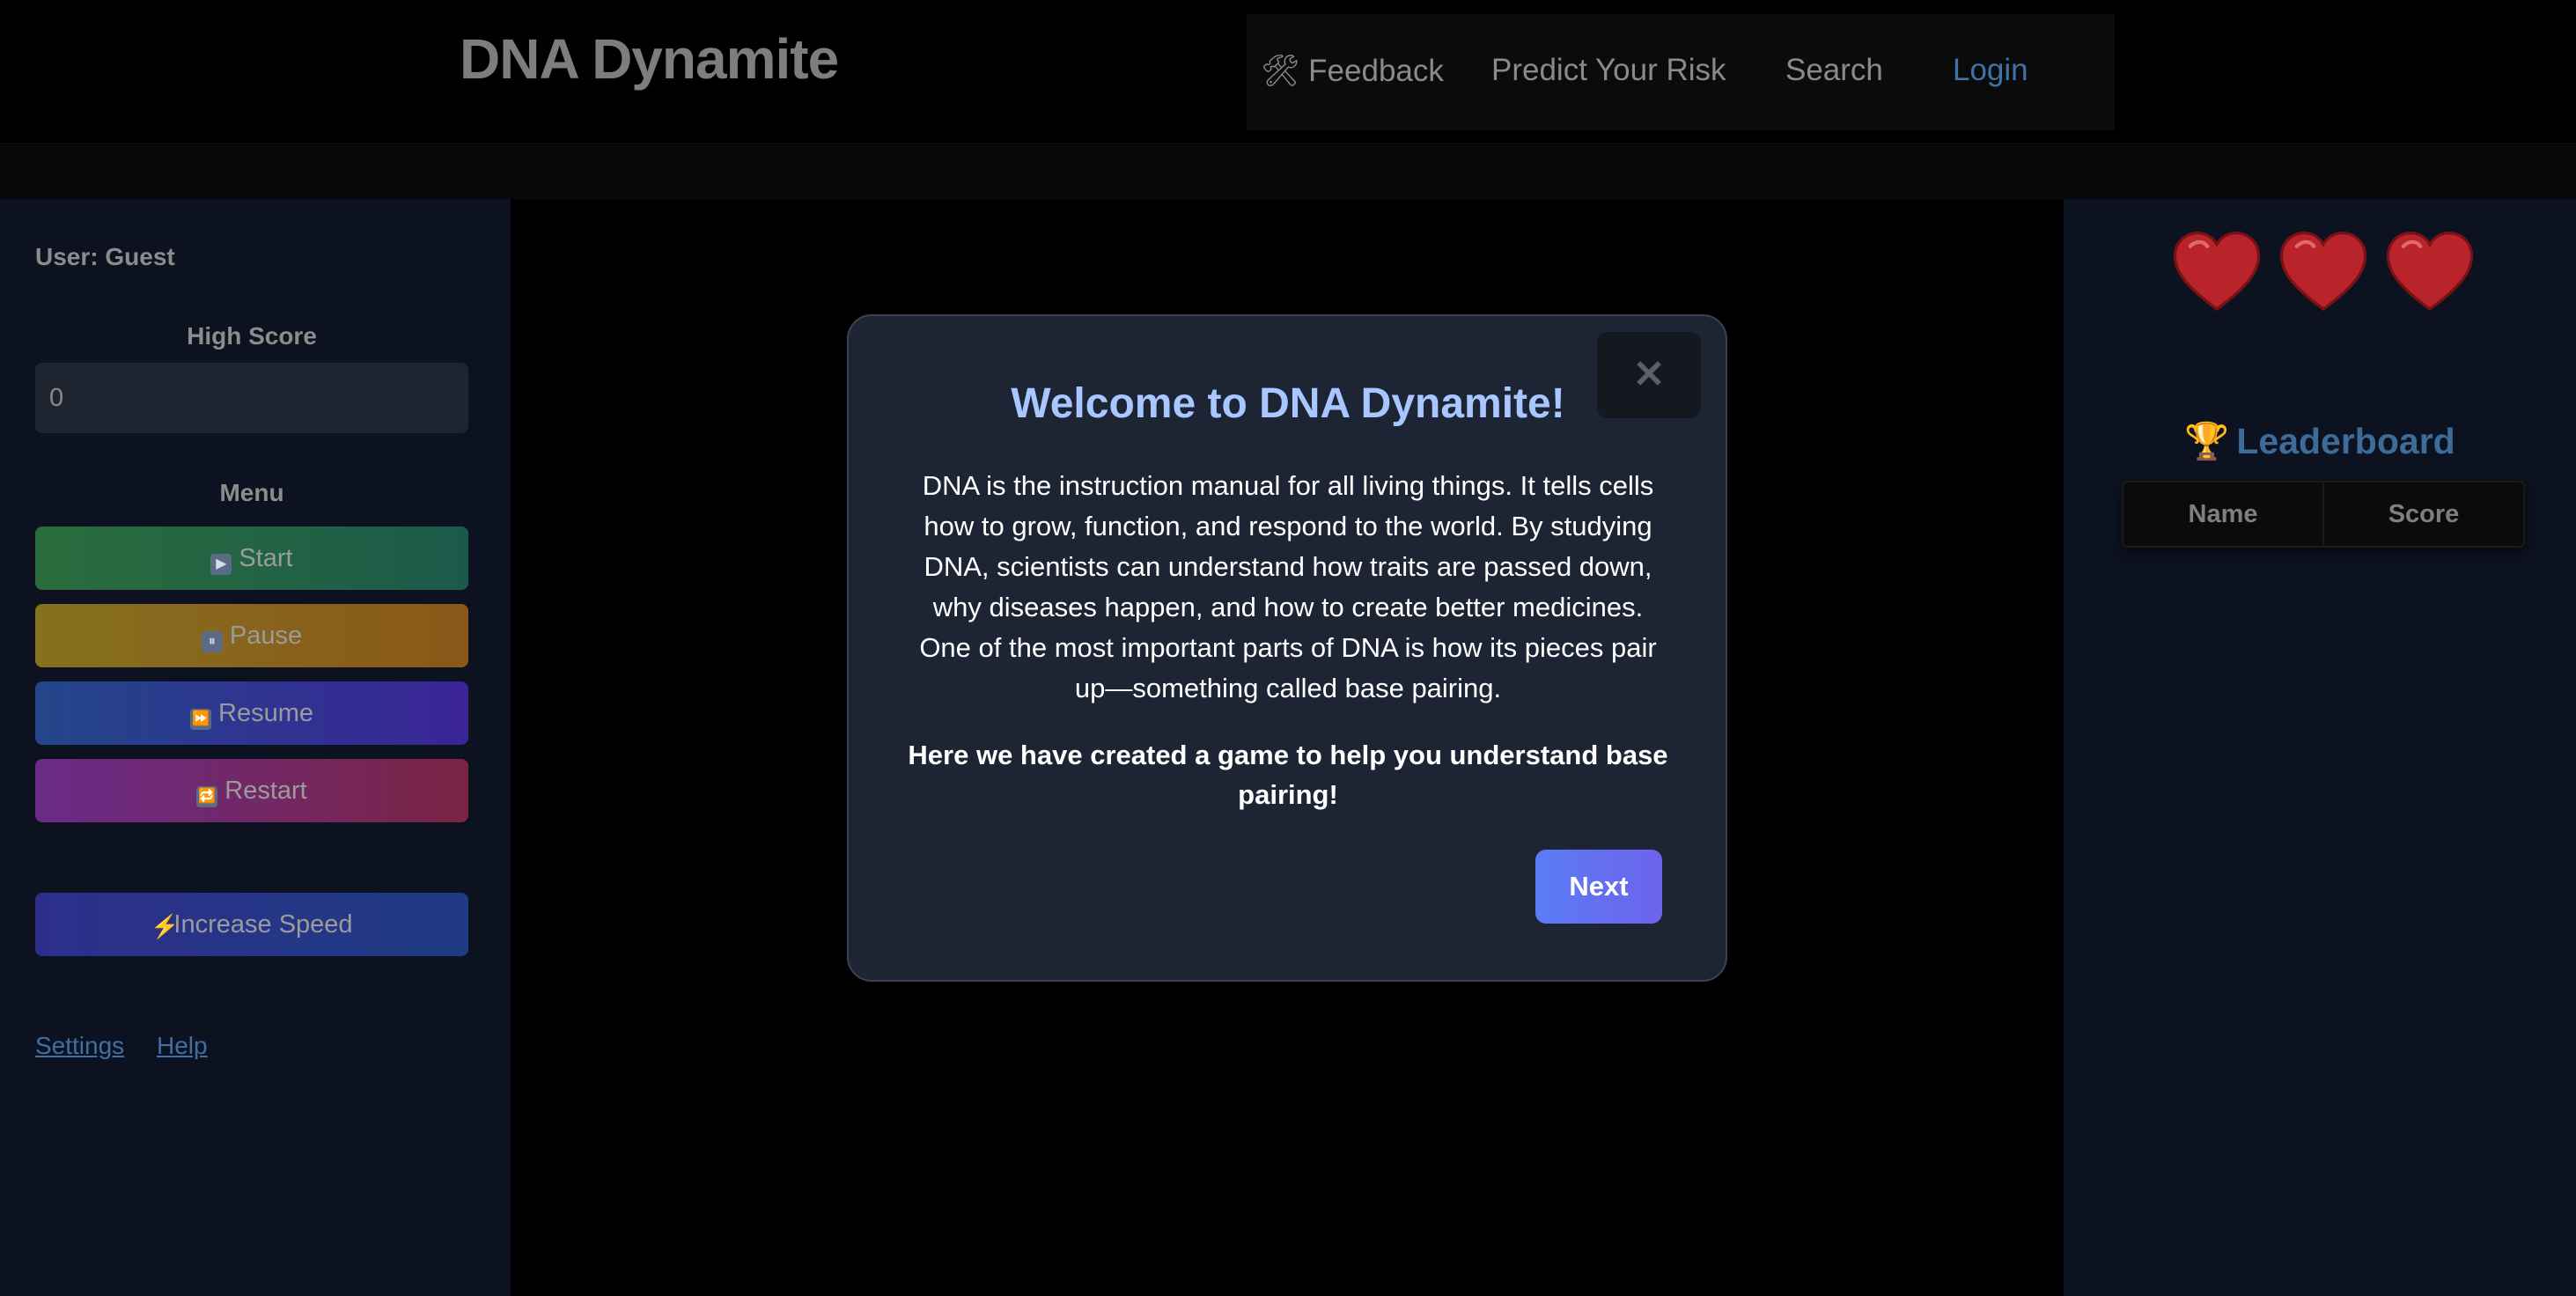  I want to click on nav-feedback-link: 🛠 Feedback, so click(1352, 71).